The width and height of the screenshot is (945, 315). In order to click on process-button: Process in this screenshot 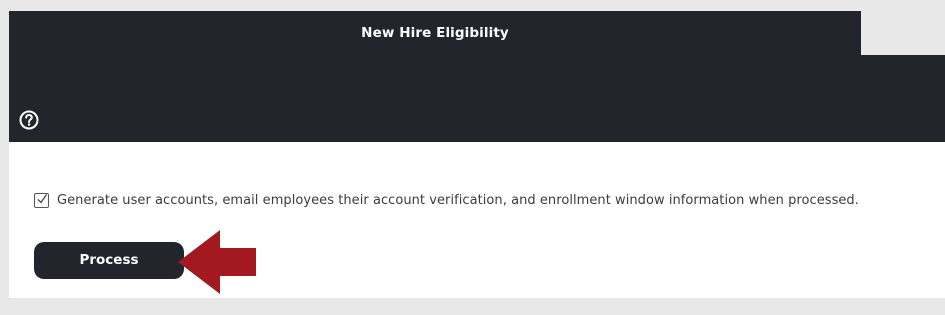, I will do `click(109, 260)`.